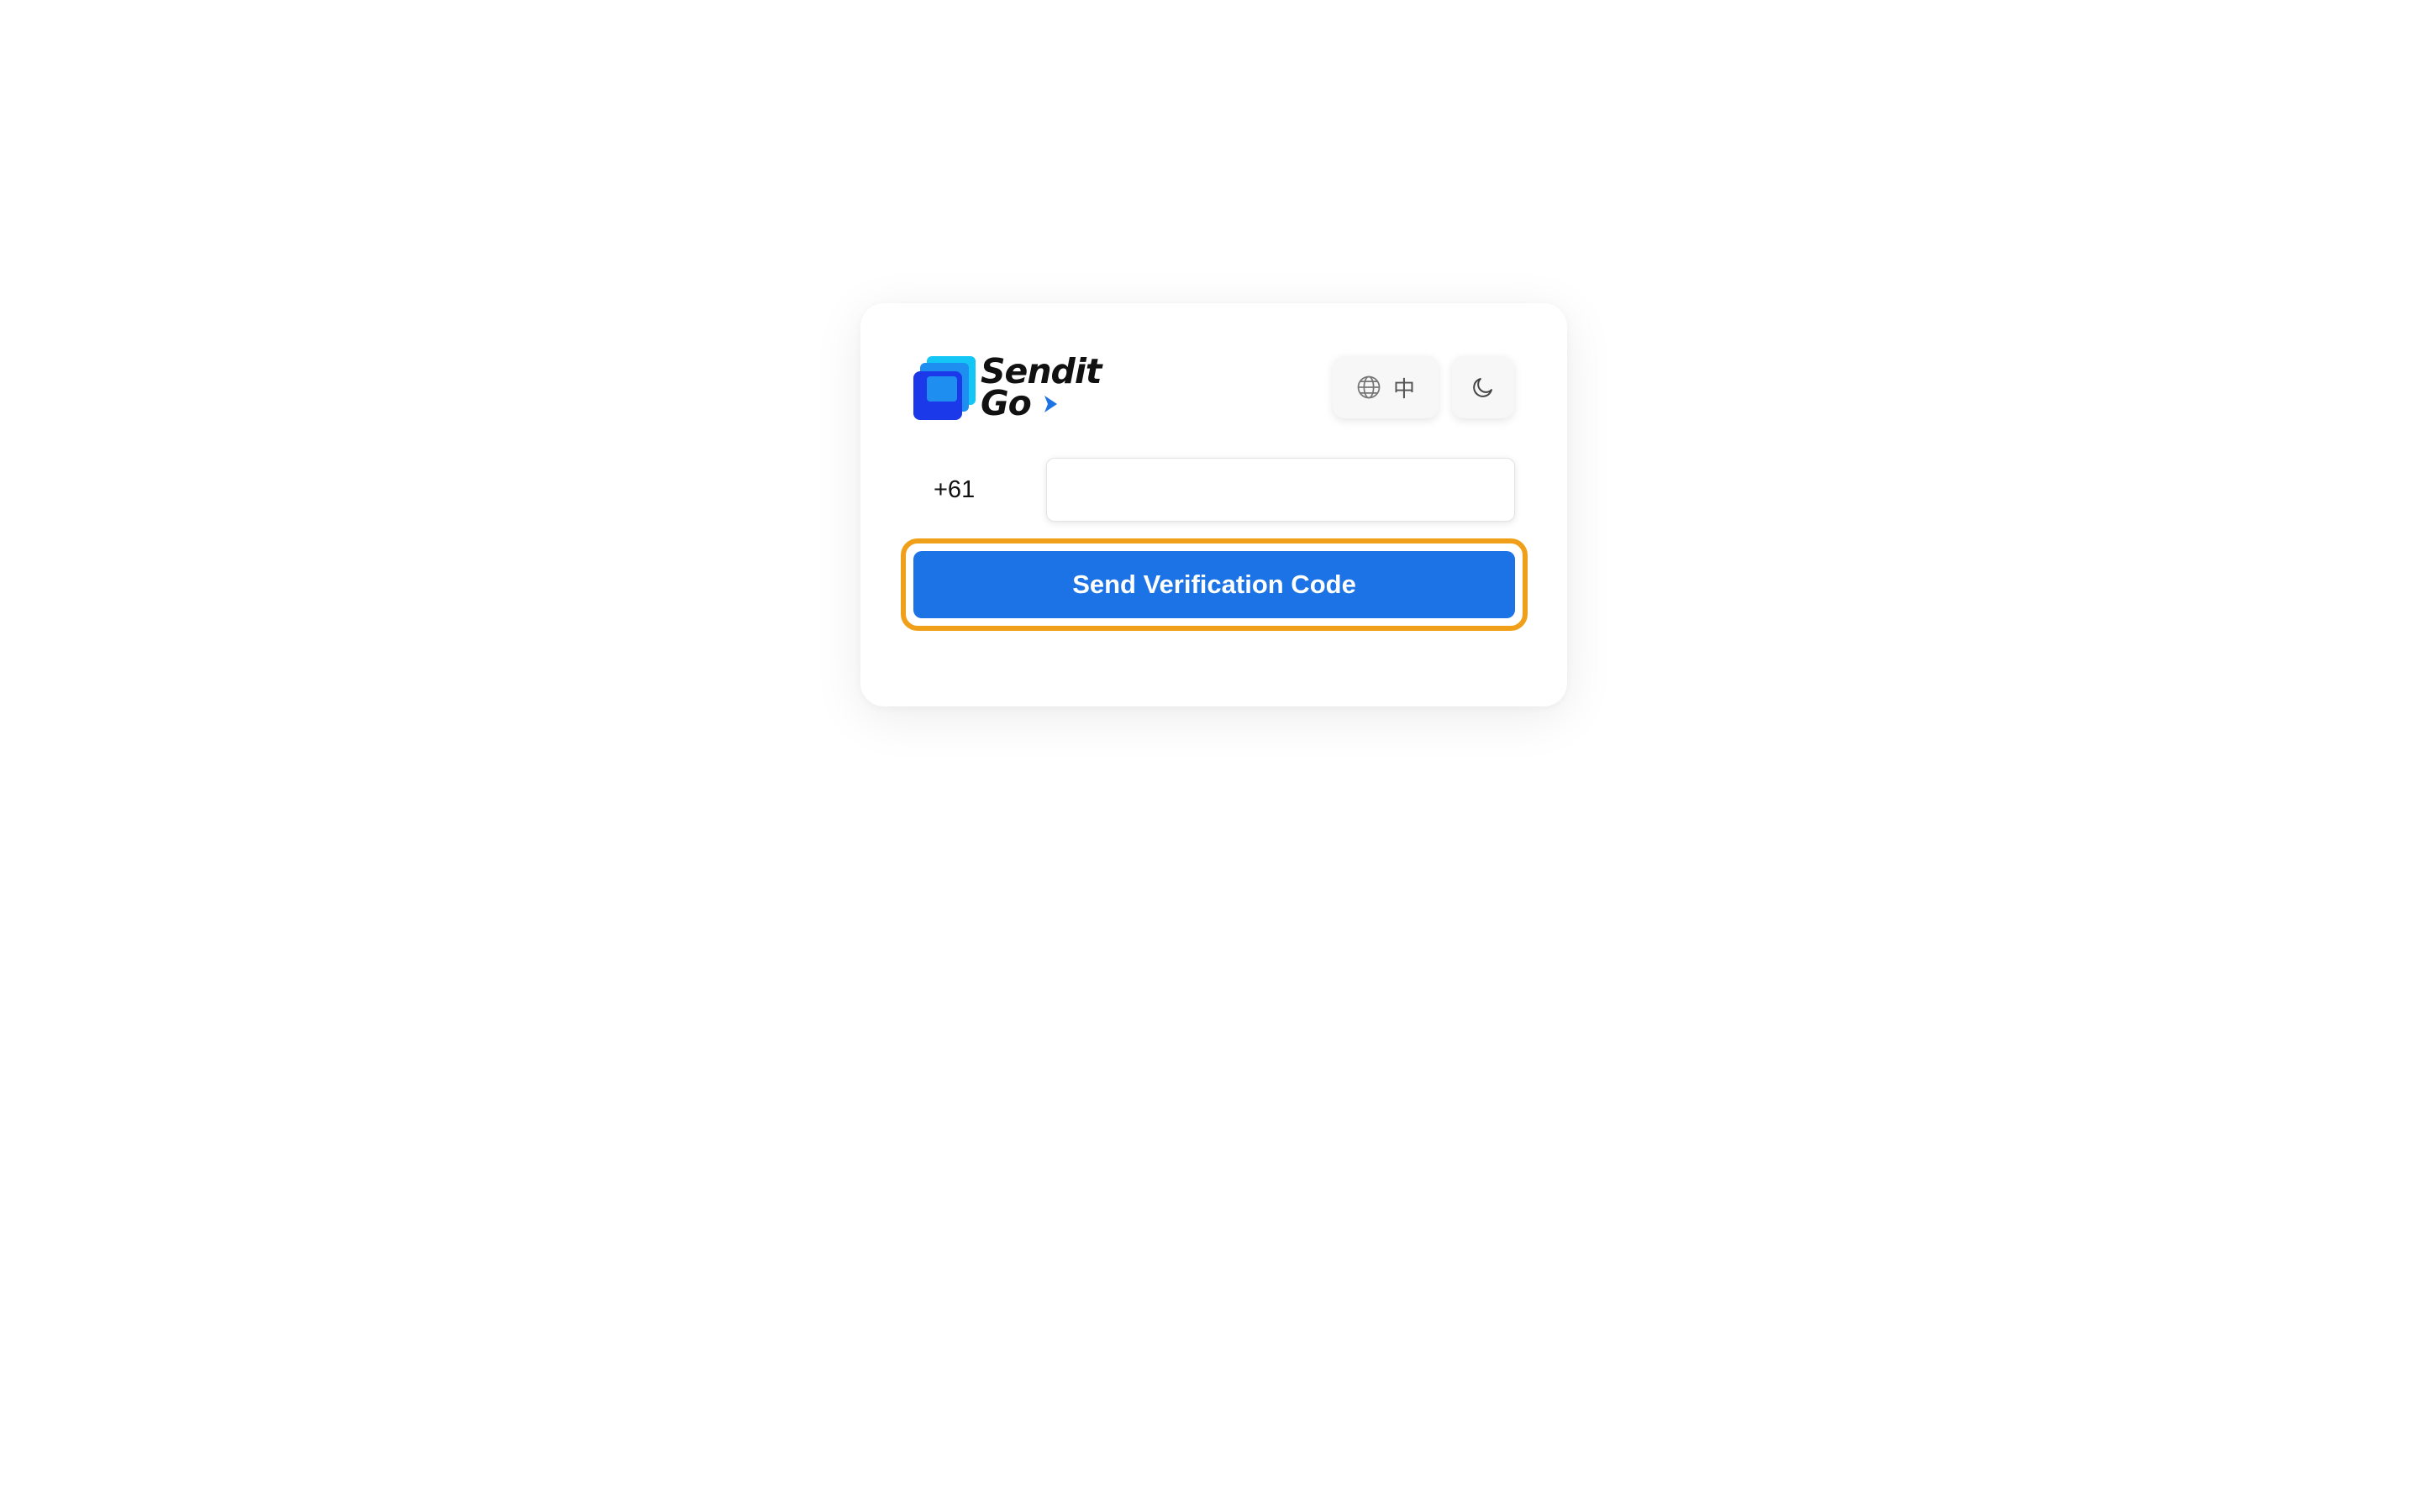 Image resolution: width=2420 pixels, height=1512 pixels. I want to click on logo-wordmark: Sendit Go, so click(1042, 388).